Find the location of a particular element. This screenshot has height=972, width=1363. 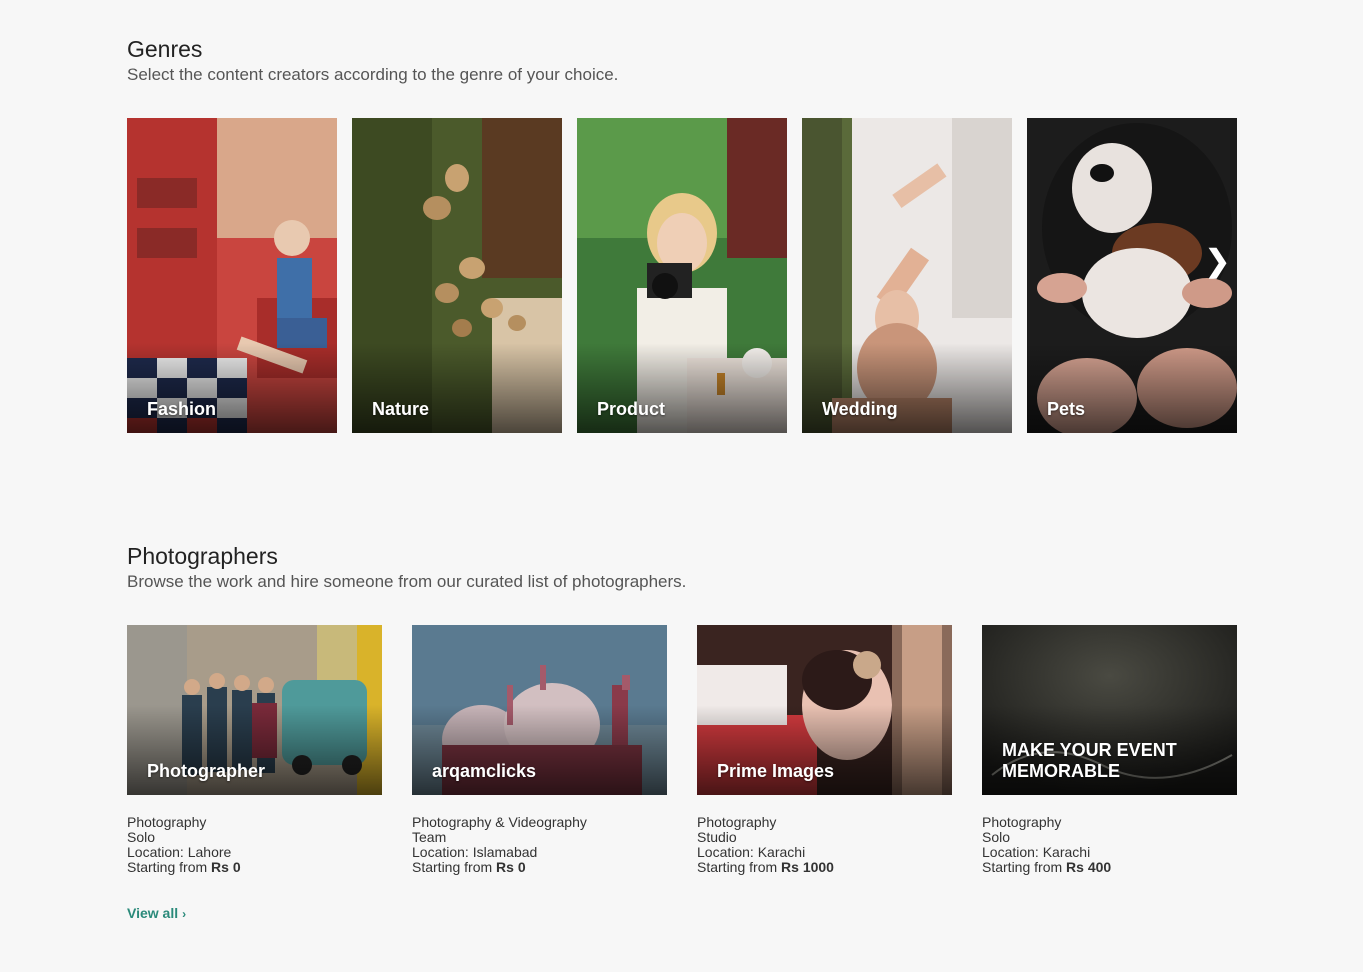

genre-card-wedding: Wedding is located at coordinates (907, 275).